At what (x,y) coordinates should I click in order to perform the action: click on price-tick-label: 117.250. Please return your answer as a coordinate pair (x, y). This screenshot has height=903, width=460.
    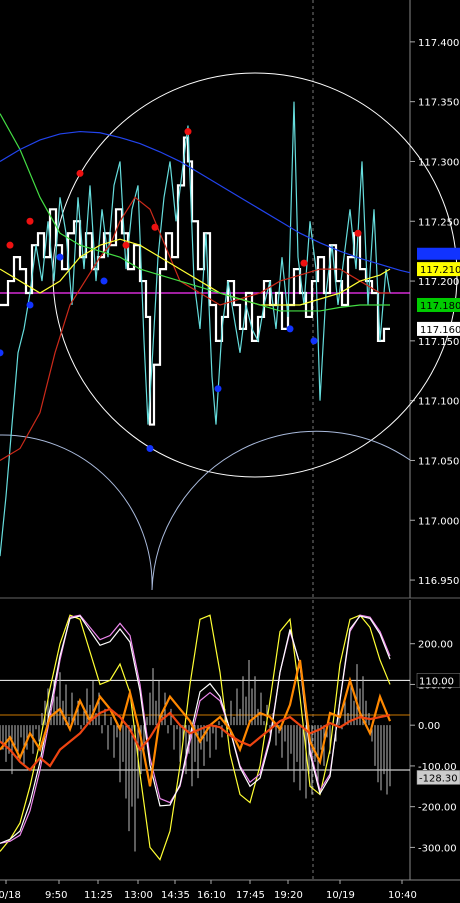
    Looking at the image, I should click on (438, 222).